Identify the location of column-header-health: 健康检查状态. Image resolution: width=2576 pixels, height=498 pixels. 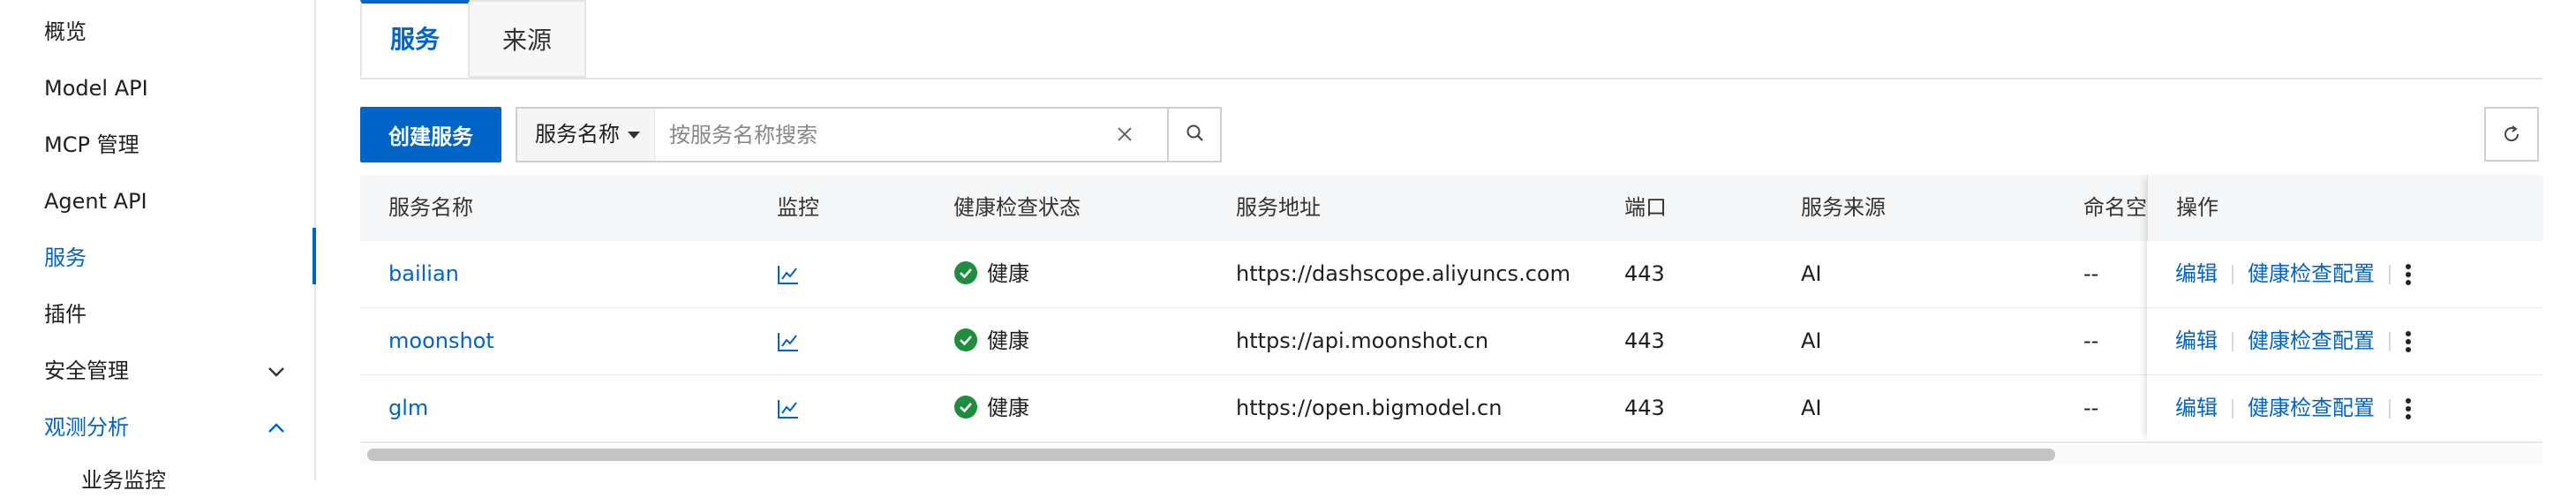
(1017, 208).